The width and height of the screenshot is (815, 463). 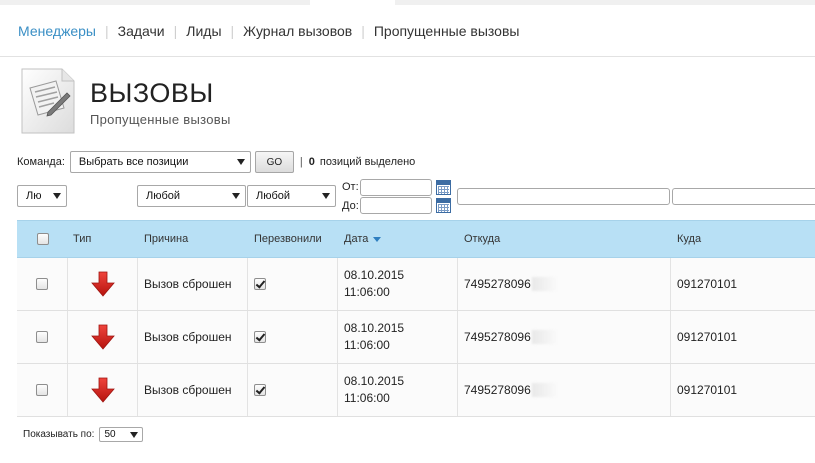 I want to click on pagination-footer: Показывать по: 50, so click(x=83, y=434).